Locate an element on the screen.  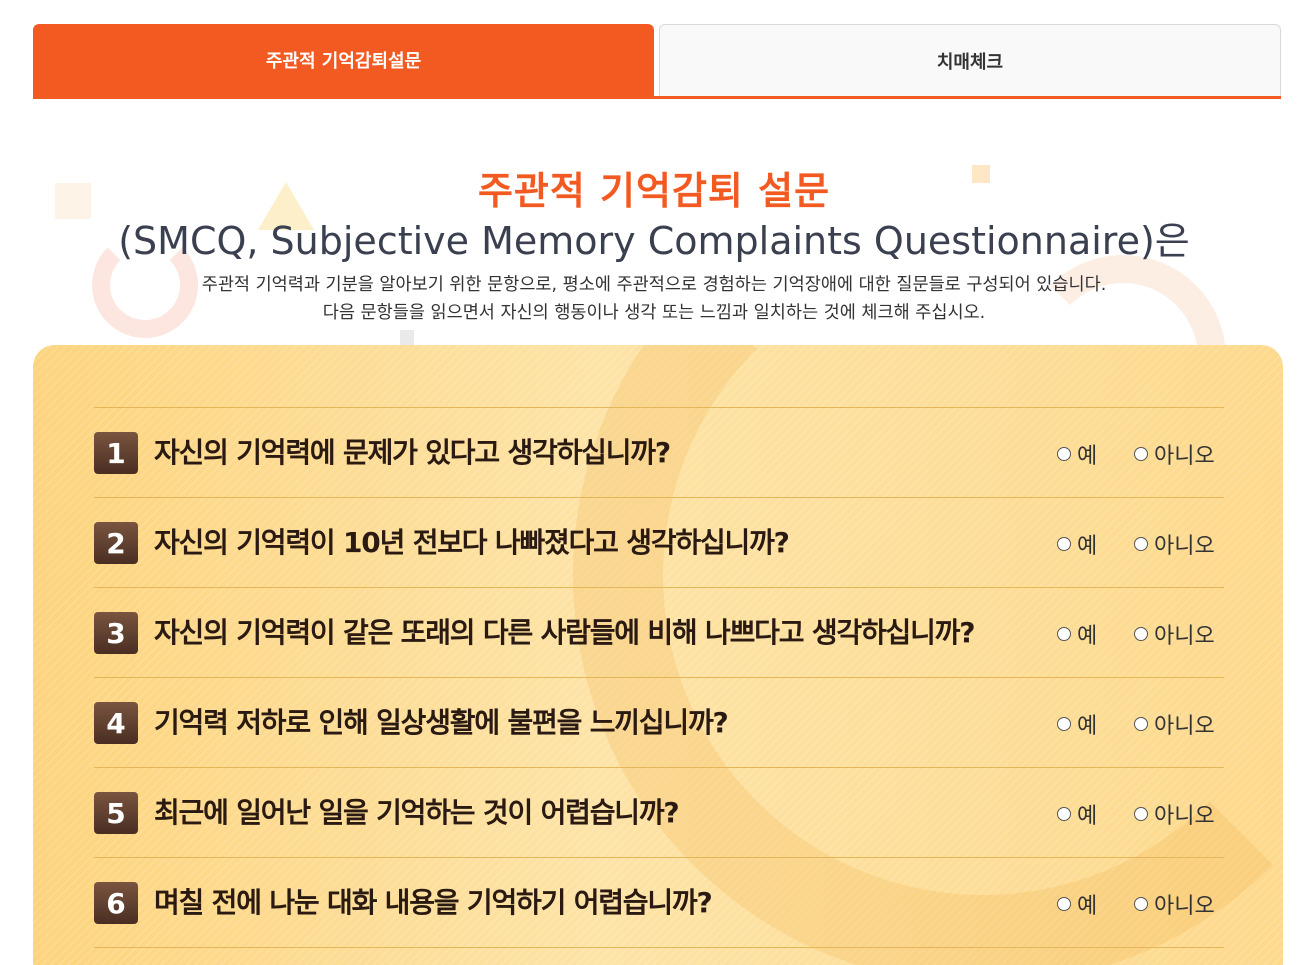
question-text: 자신의 기억력이 같은 또래의 다른 사람들에 비해 나쁘다고 생각하십니까? is located at coordinates (564, 632).